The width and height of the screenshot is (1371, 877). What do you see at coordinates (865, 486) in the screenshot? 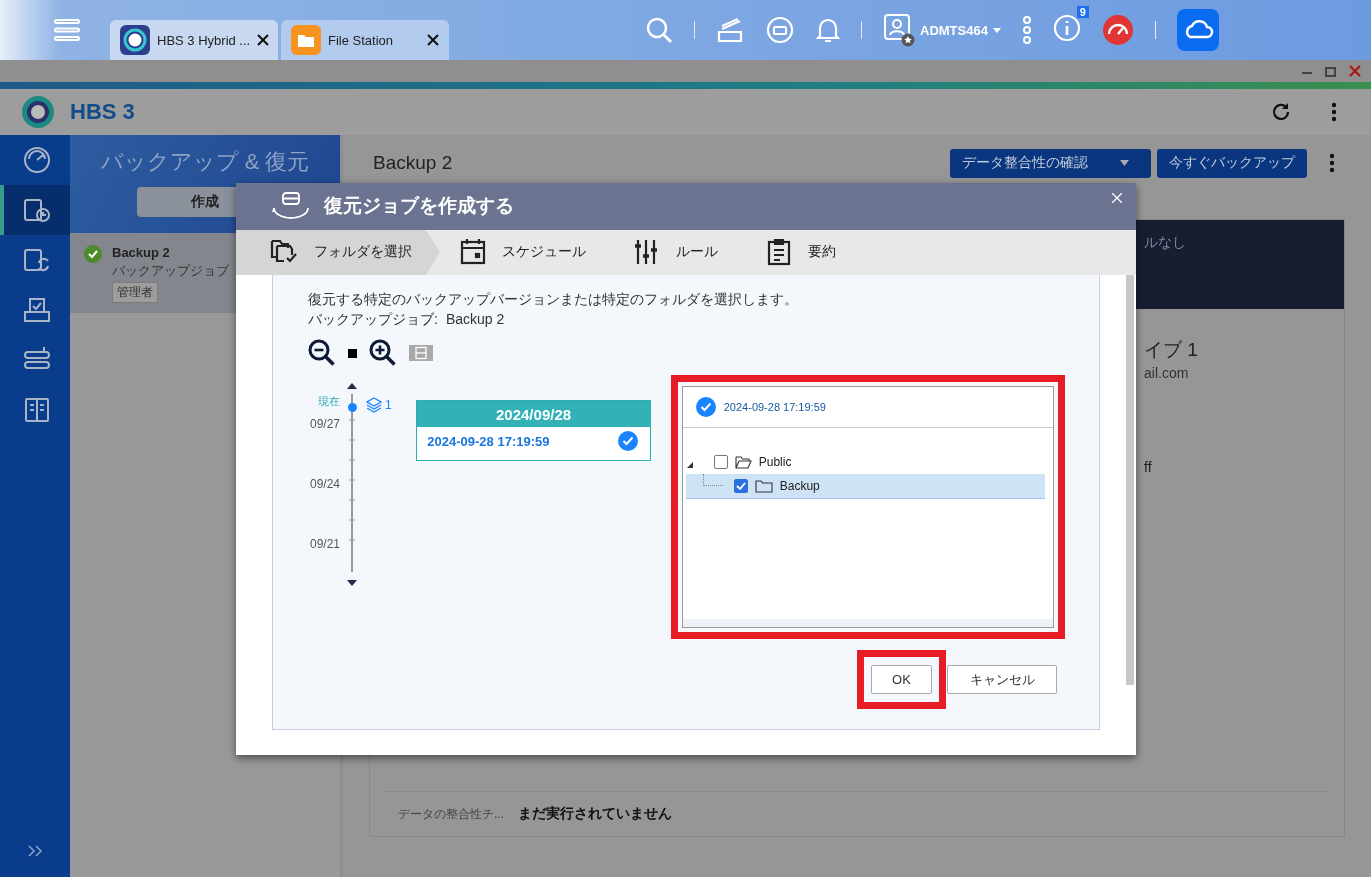
I see `tree-row: Backup` at bounding box center [865, 486].